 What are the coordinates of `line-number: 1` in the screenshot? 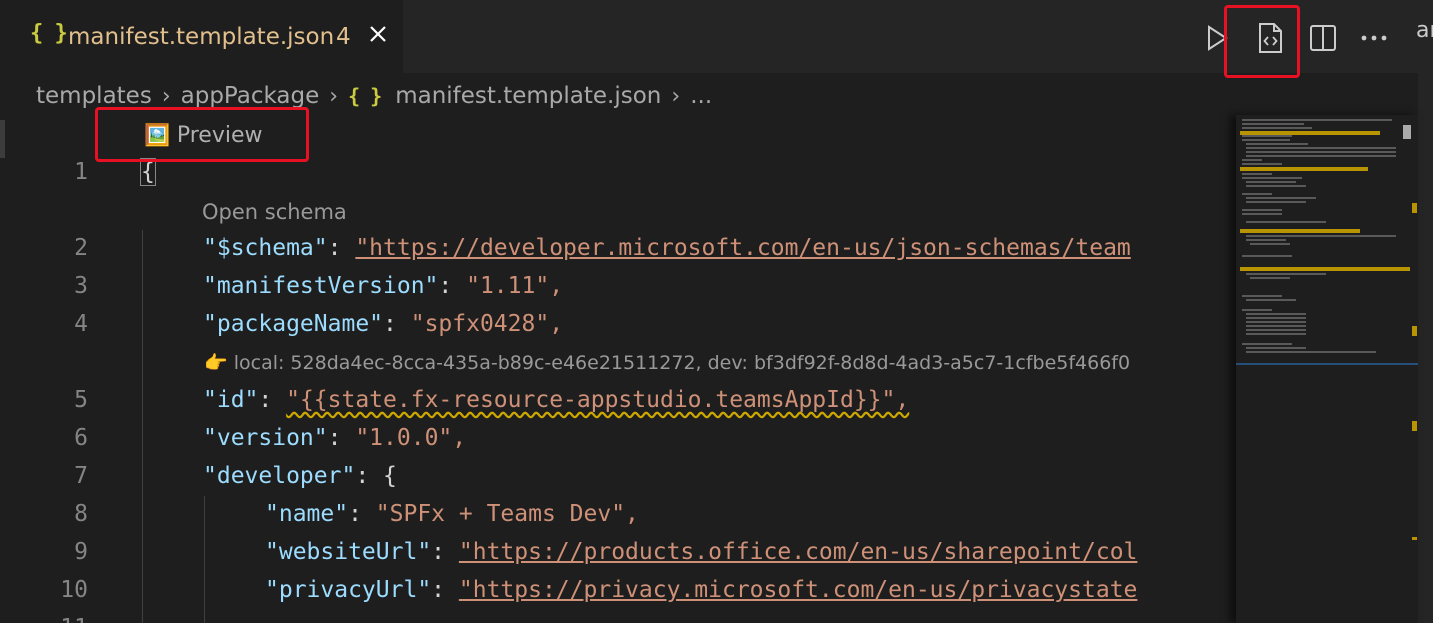 It's located at (81, 172).